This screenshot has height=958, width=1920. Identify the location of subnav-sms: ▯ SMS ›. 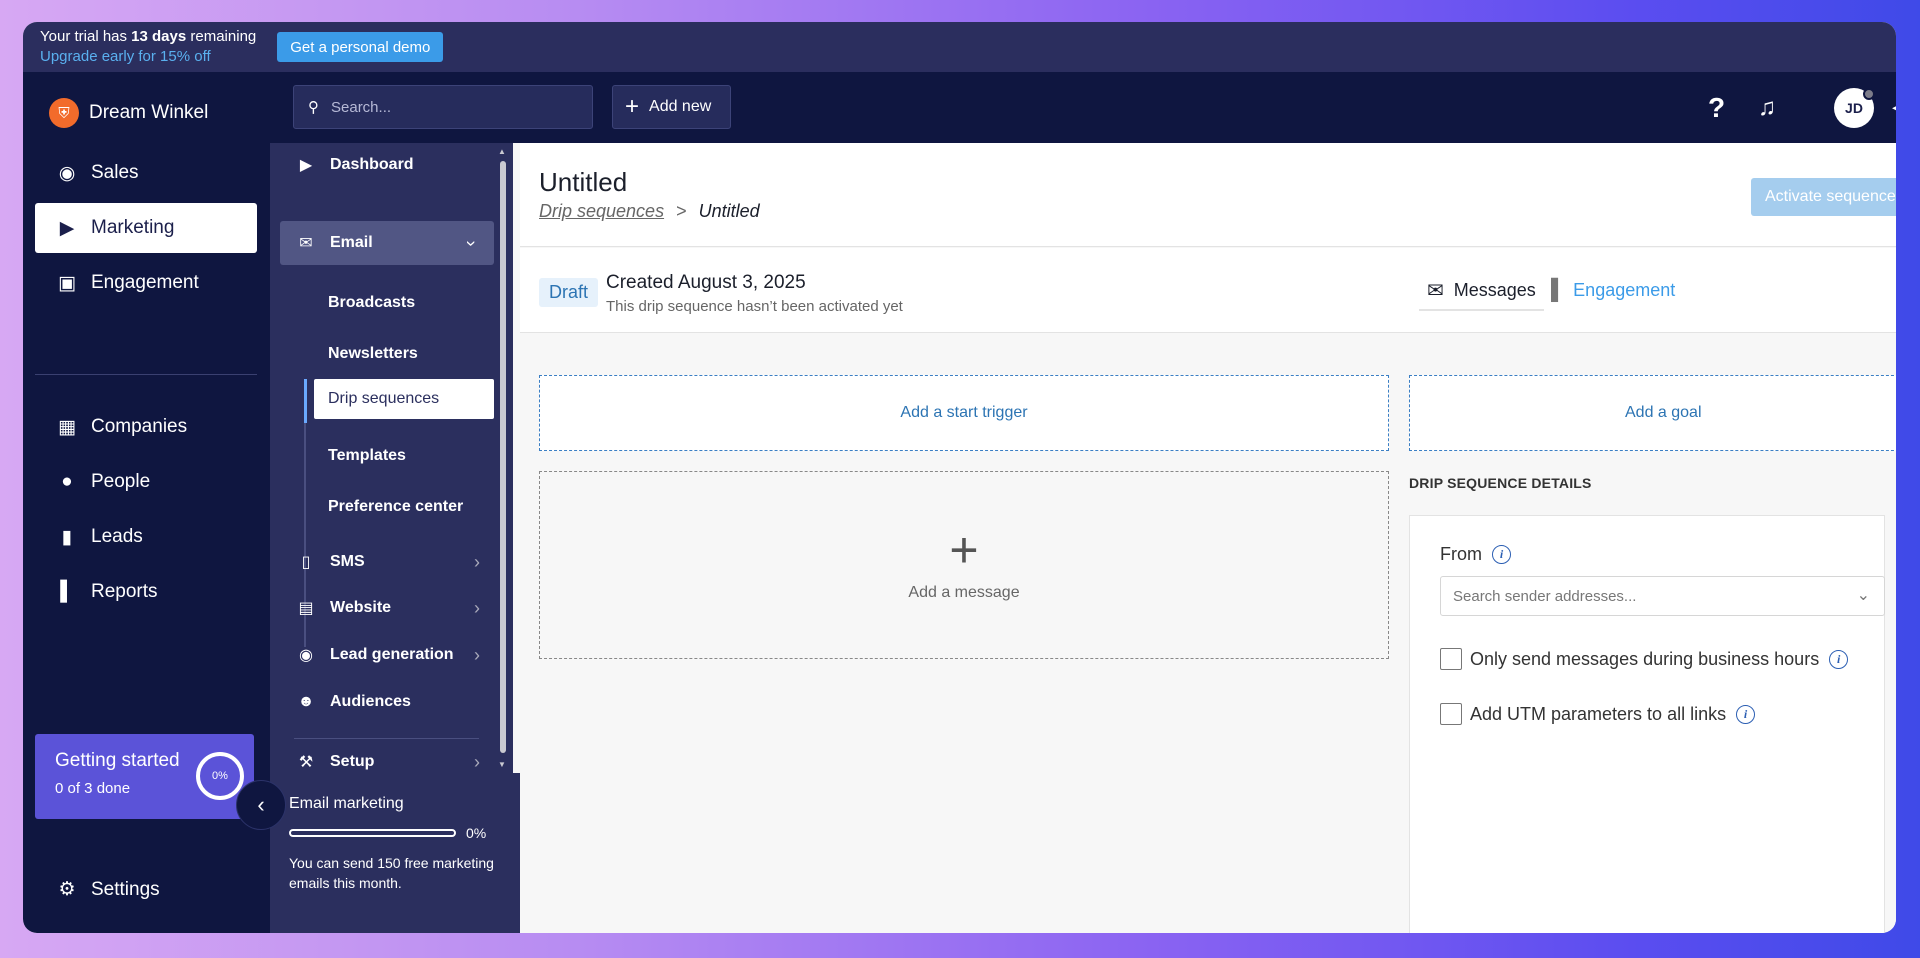
(385, 562).